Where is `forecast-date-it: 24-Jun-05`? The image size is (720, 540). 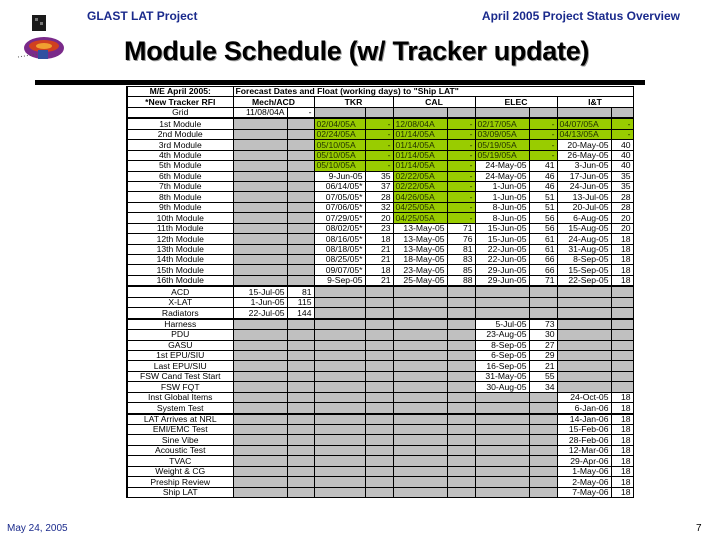
forecast-date-it: 24-Jun-05 is located at coordinates (584, 186).